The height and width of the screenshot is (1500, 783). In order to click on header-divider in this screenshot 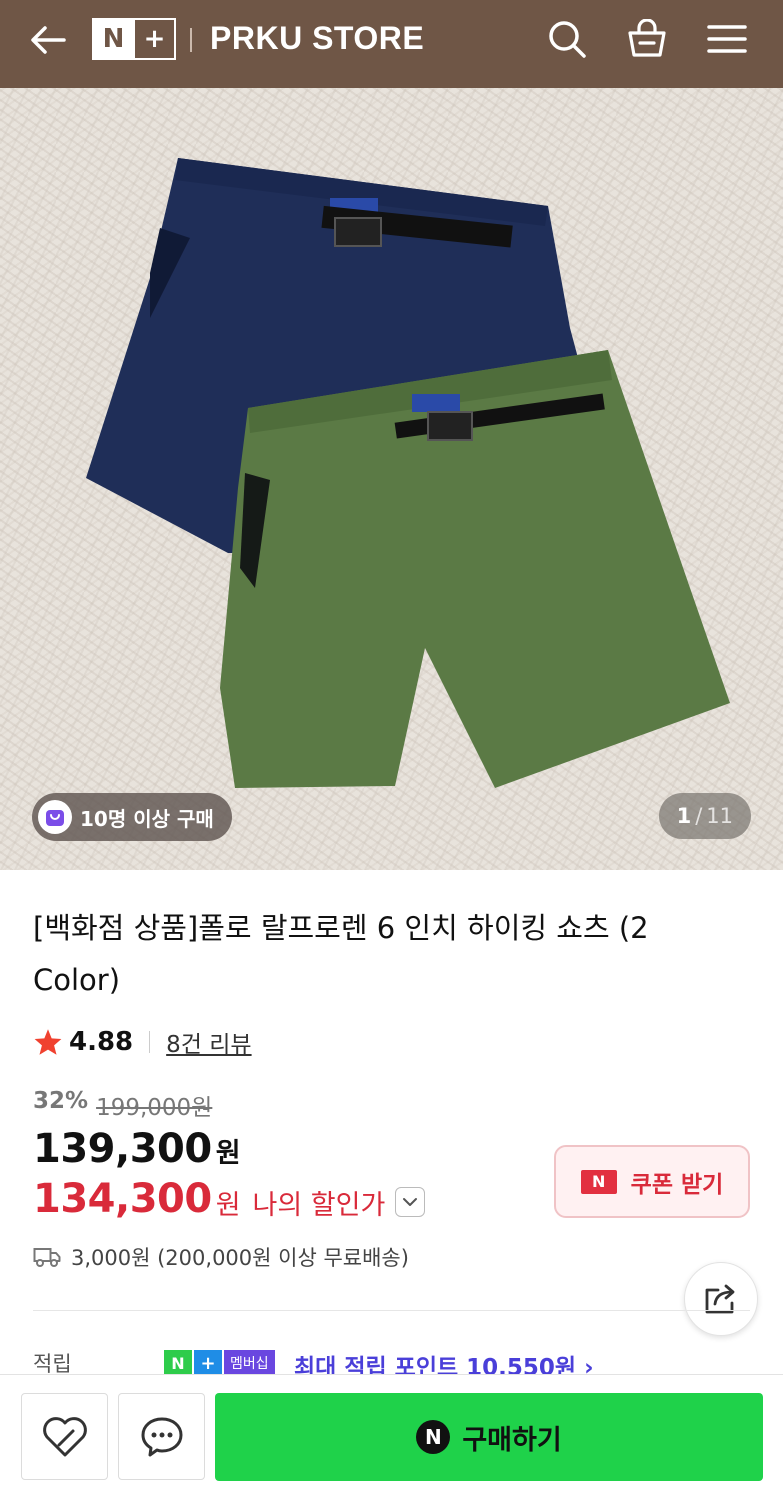, I will do `click(191, 40)`.